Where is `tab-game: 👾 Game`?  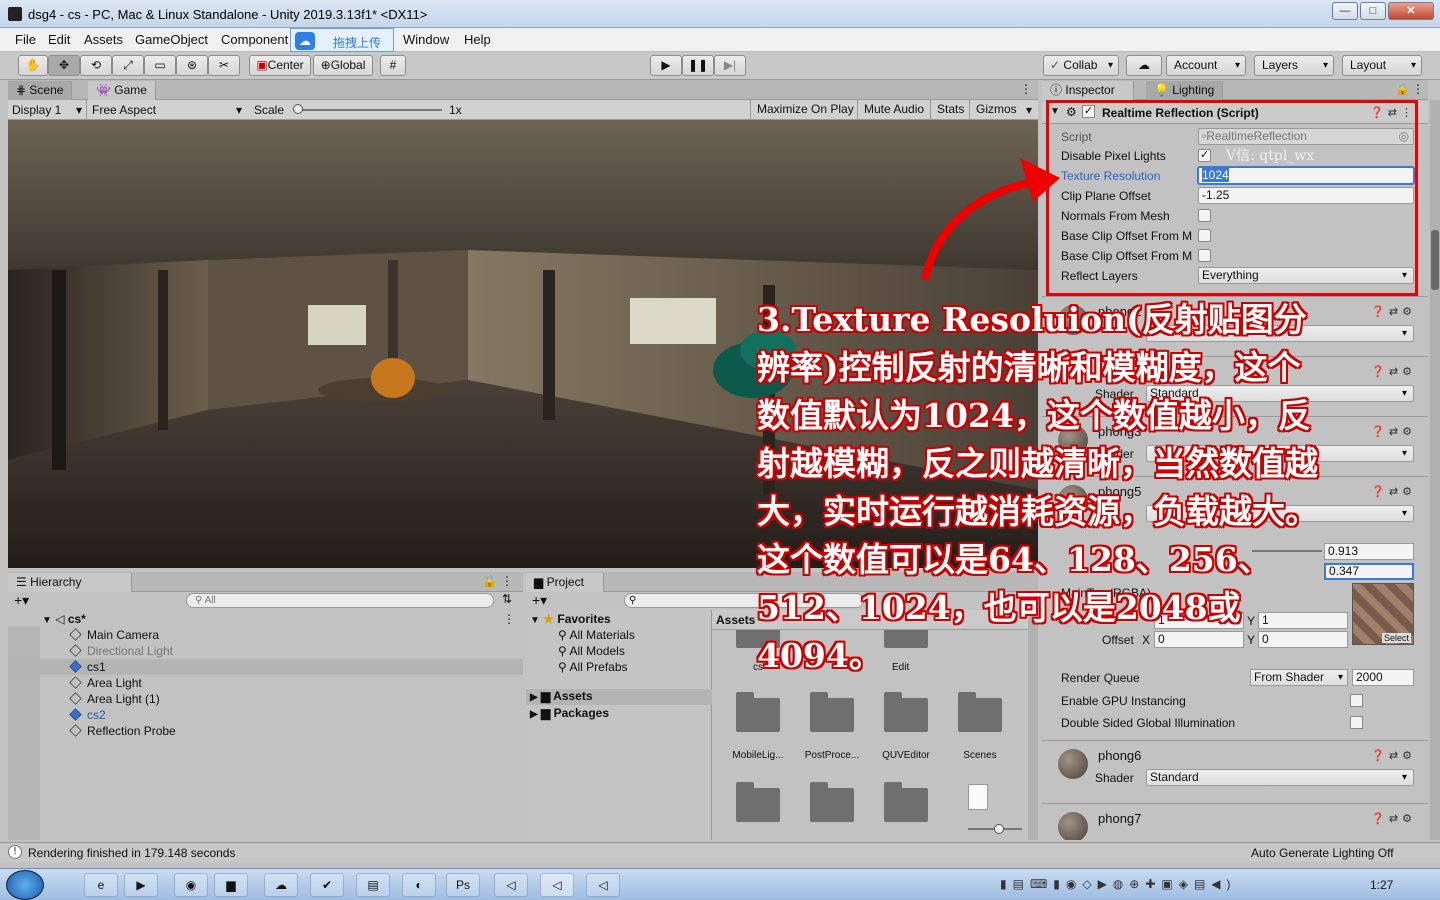 tab-game: 👾 Game is located at coordinates (122, 90).